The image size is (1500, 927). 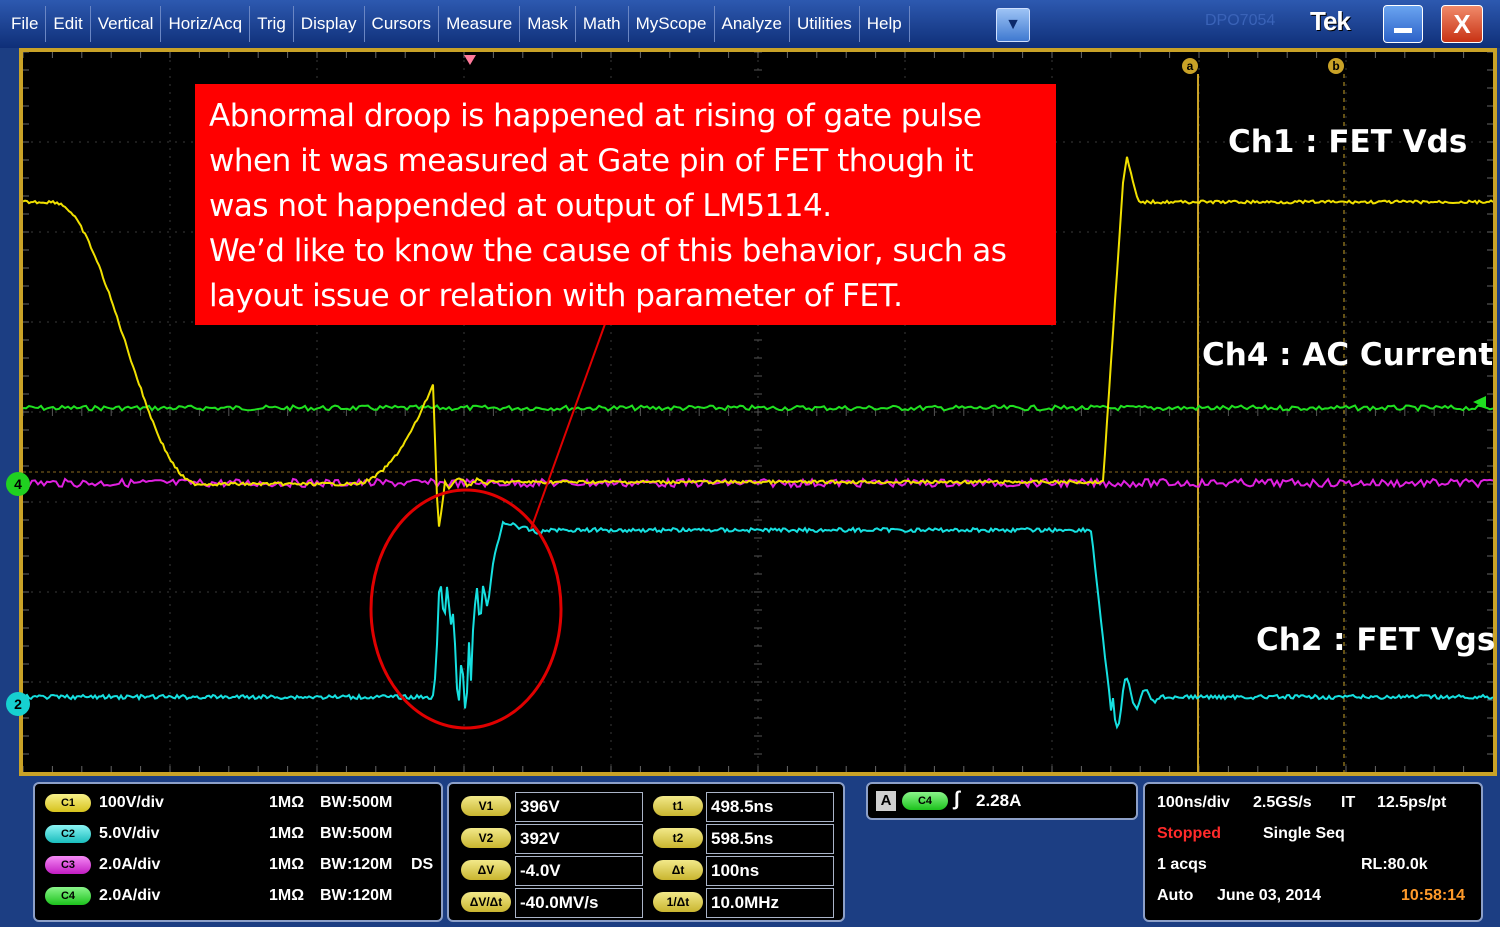 What do you see at coordinates (243, 803) in the screenshot?
I see `channel-row: C1 100V/div 1MΩ BW :500M` at bounding box center [243, 803].